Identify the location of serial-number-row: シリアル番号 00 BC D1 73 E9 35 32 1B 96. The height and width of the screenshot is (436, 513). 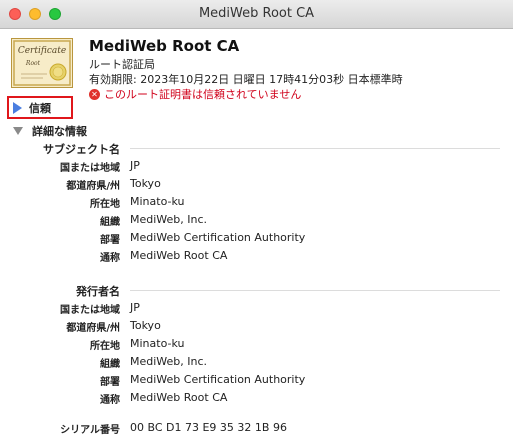
(256, 428).